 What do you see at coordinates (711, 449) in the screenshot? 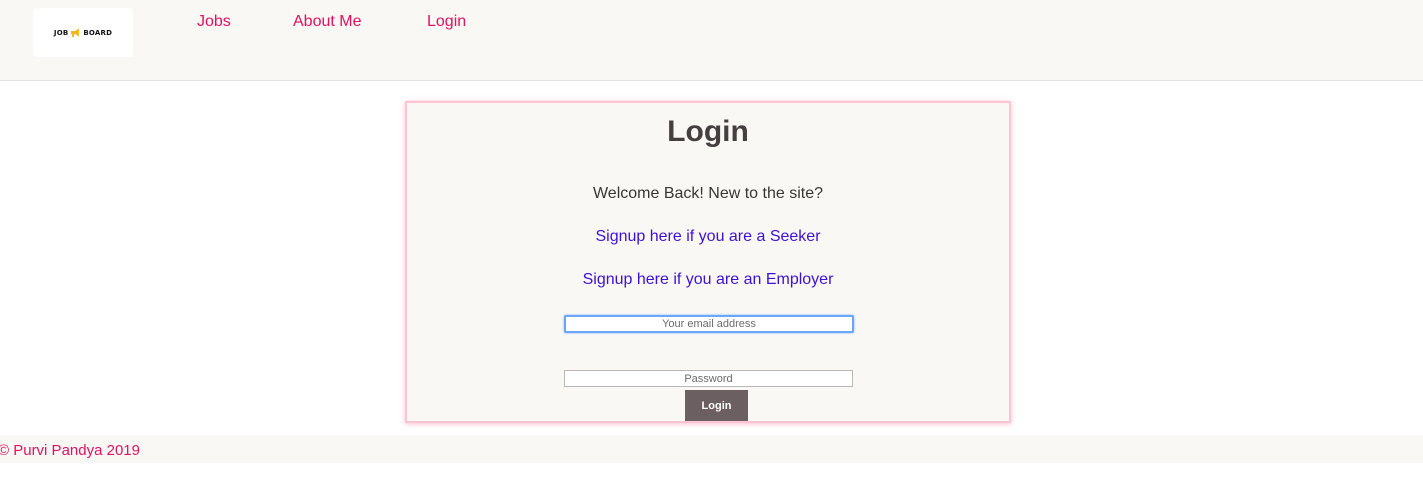
I see `footer: © Purvi Pandya 2019` at bounding box center [711, 449].